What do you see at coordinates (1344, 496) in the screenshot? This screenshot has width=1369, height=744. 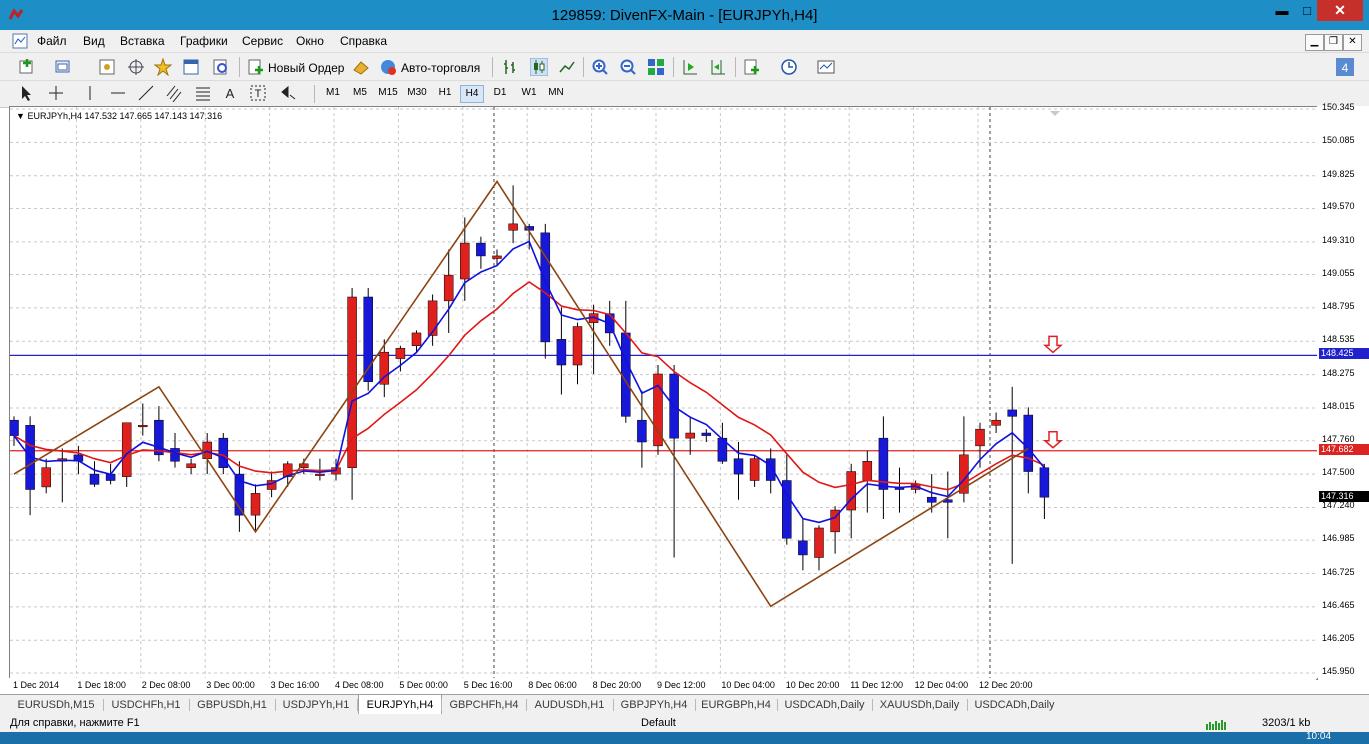 I see `current-price-label: 147.316` at bounding box center [1344, 496].